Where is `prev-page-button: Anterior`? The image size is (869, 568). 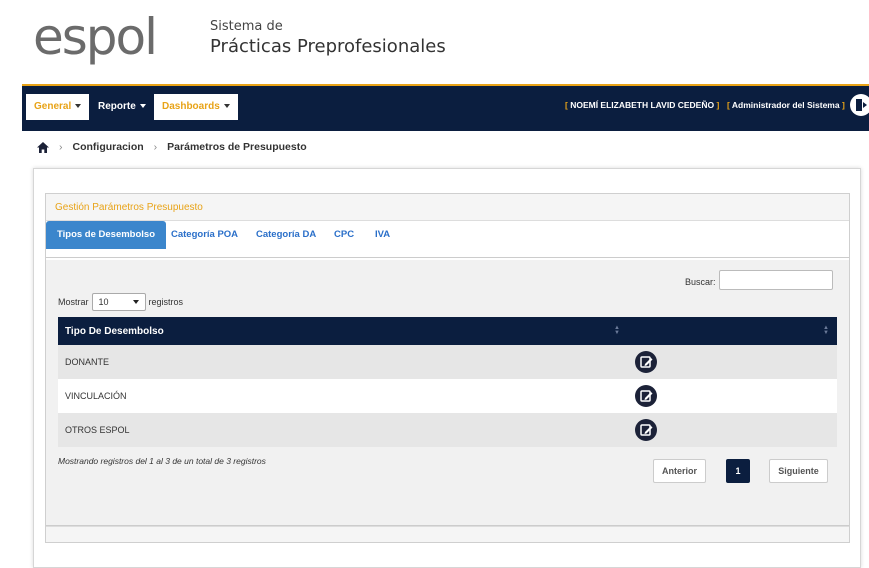
prev-page-button: Anterior is located at coordinates (679, 471).